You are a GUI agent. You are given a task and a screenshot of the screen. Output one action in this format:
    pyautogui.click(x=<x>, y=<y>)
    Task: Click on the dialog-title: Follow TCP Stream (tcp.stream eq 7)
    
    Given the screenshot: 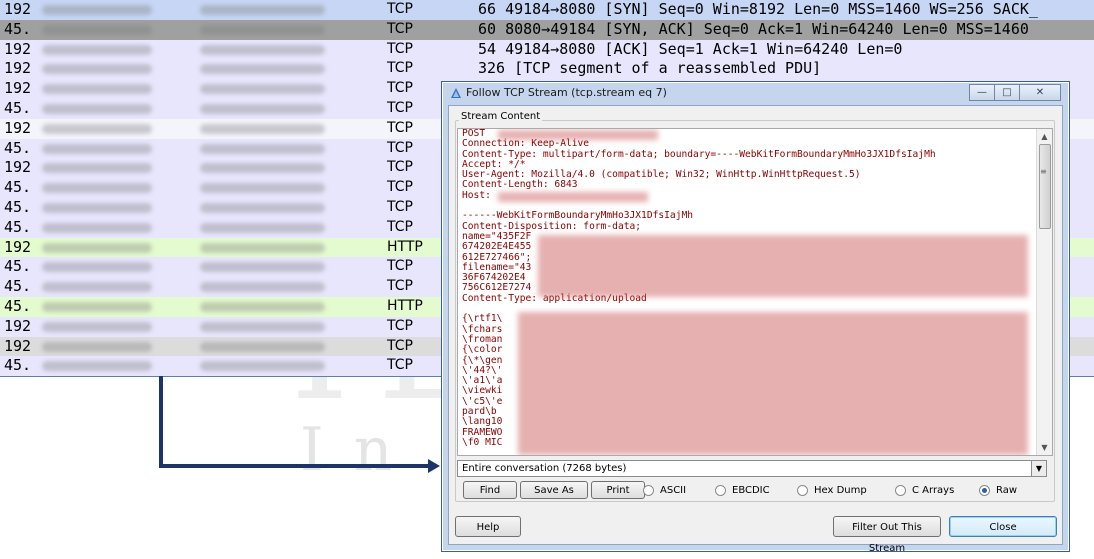 What is the action you would take?
    pyautogui.click(x=566, y=92)
    